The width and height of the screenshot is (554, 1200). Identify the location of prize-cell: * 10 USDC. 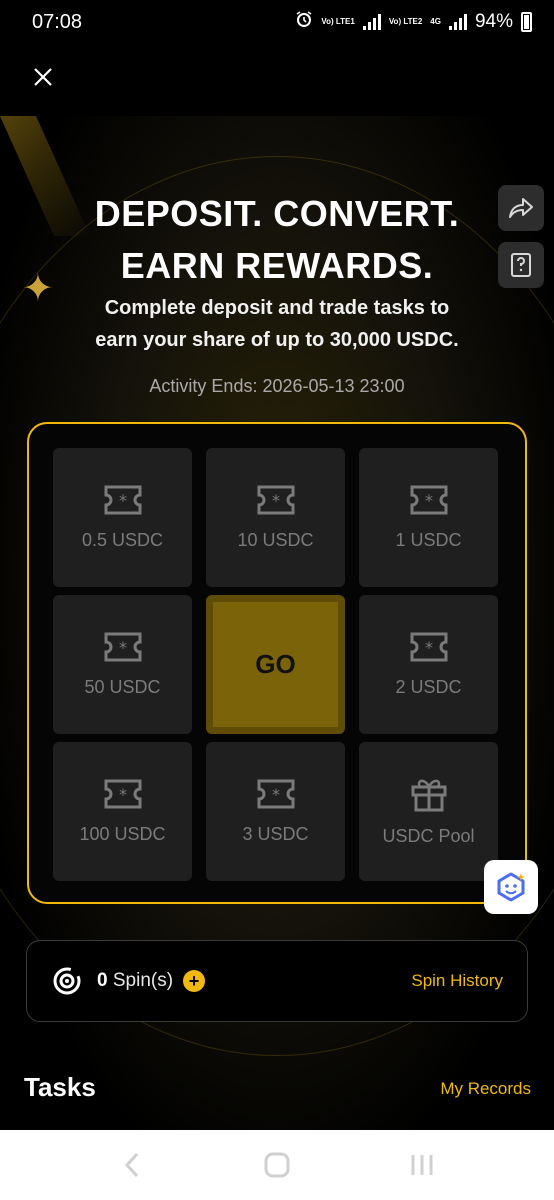
(275, 517).